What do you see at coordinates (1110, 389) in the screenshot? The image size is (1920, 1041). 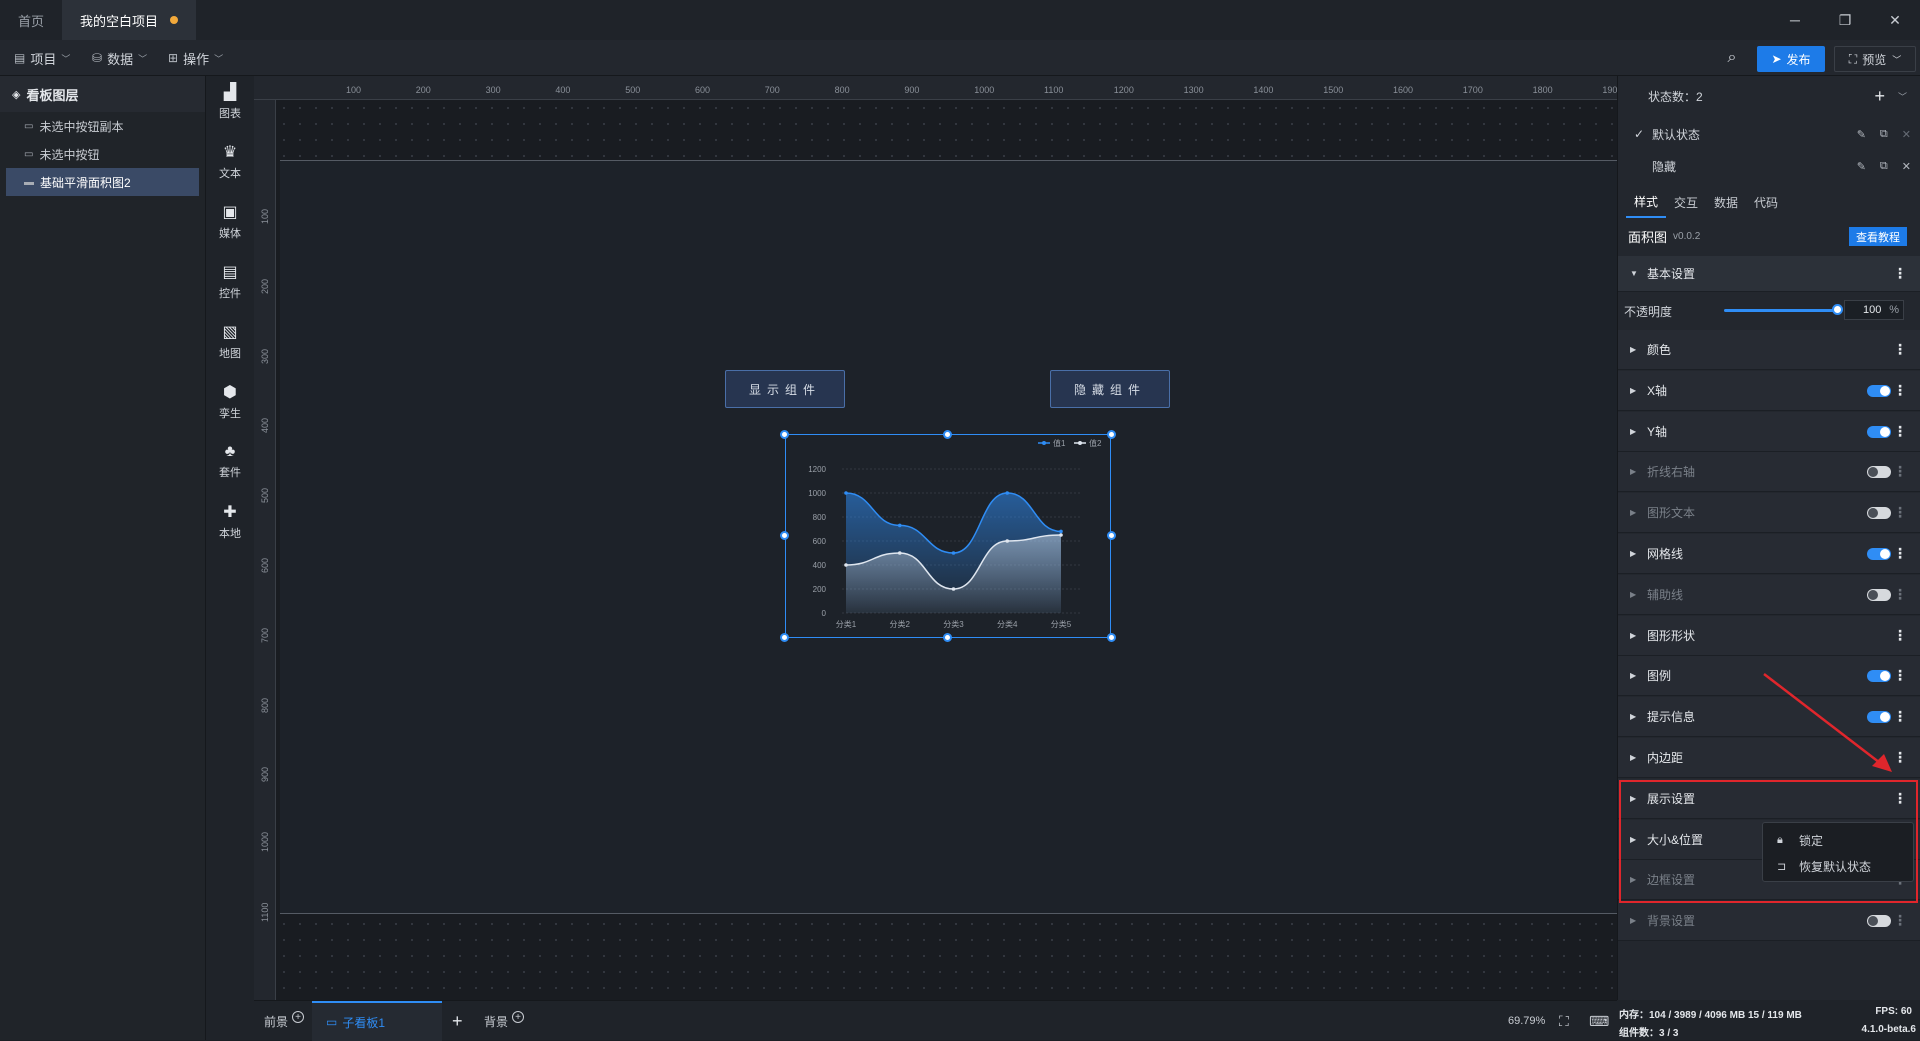 I see `hide-component-button: 隐藏组件` at bounding box center [1110, 389].